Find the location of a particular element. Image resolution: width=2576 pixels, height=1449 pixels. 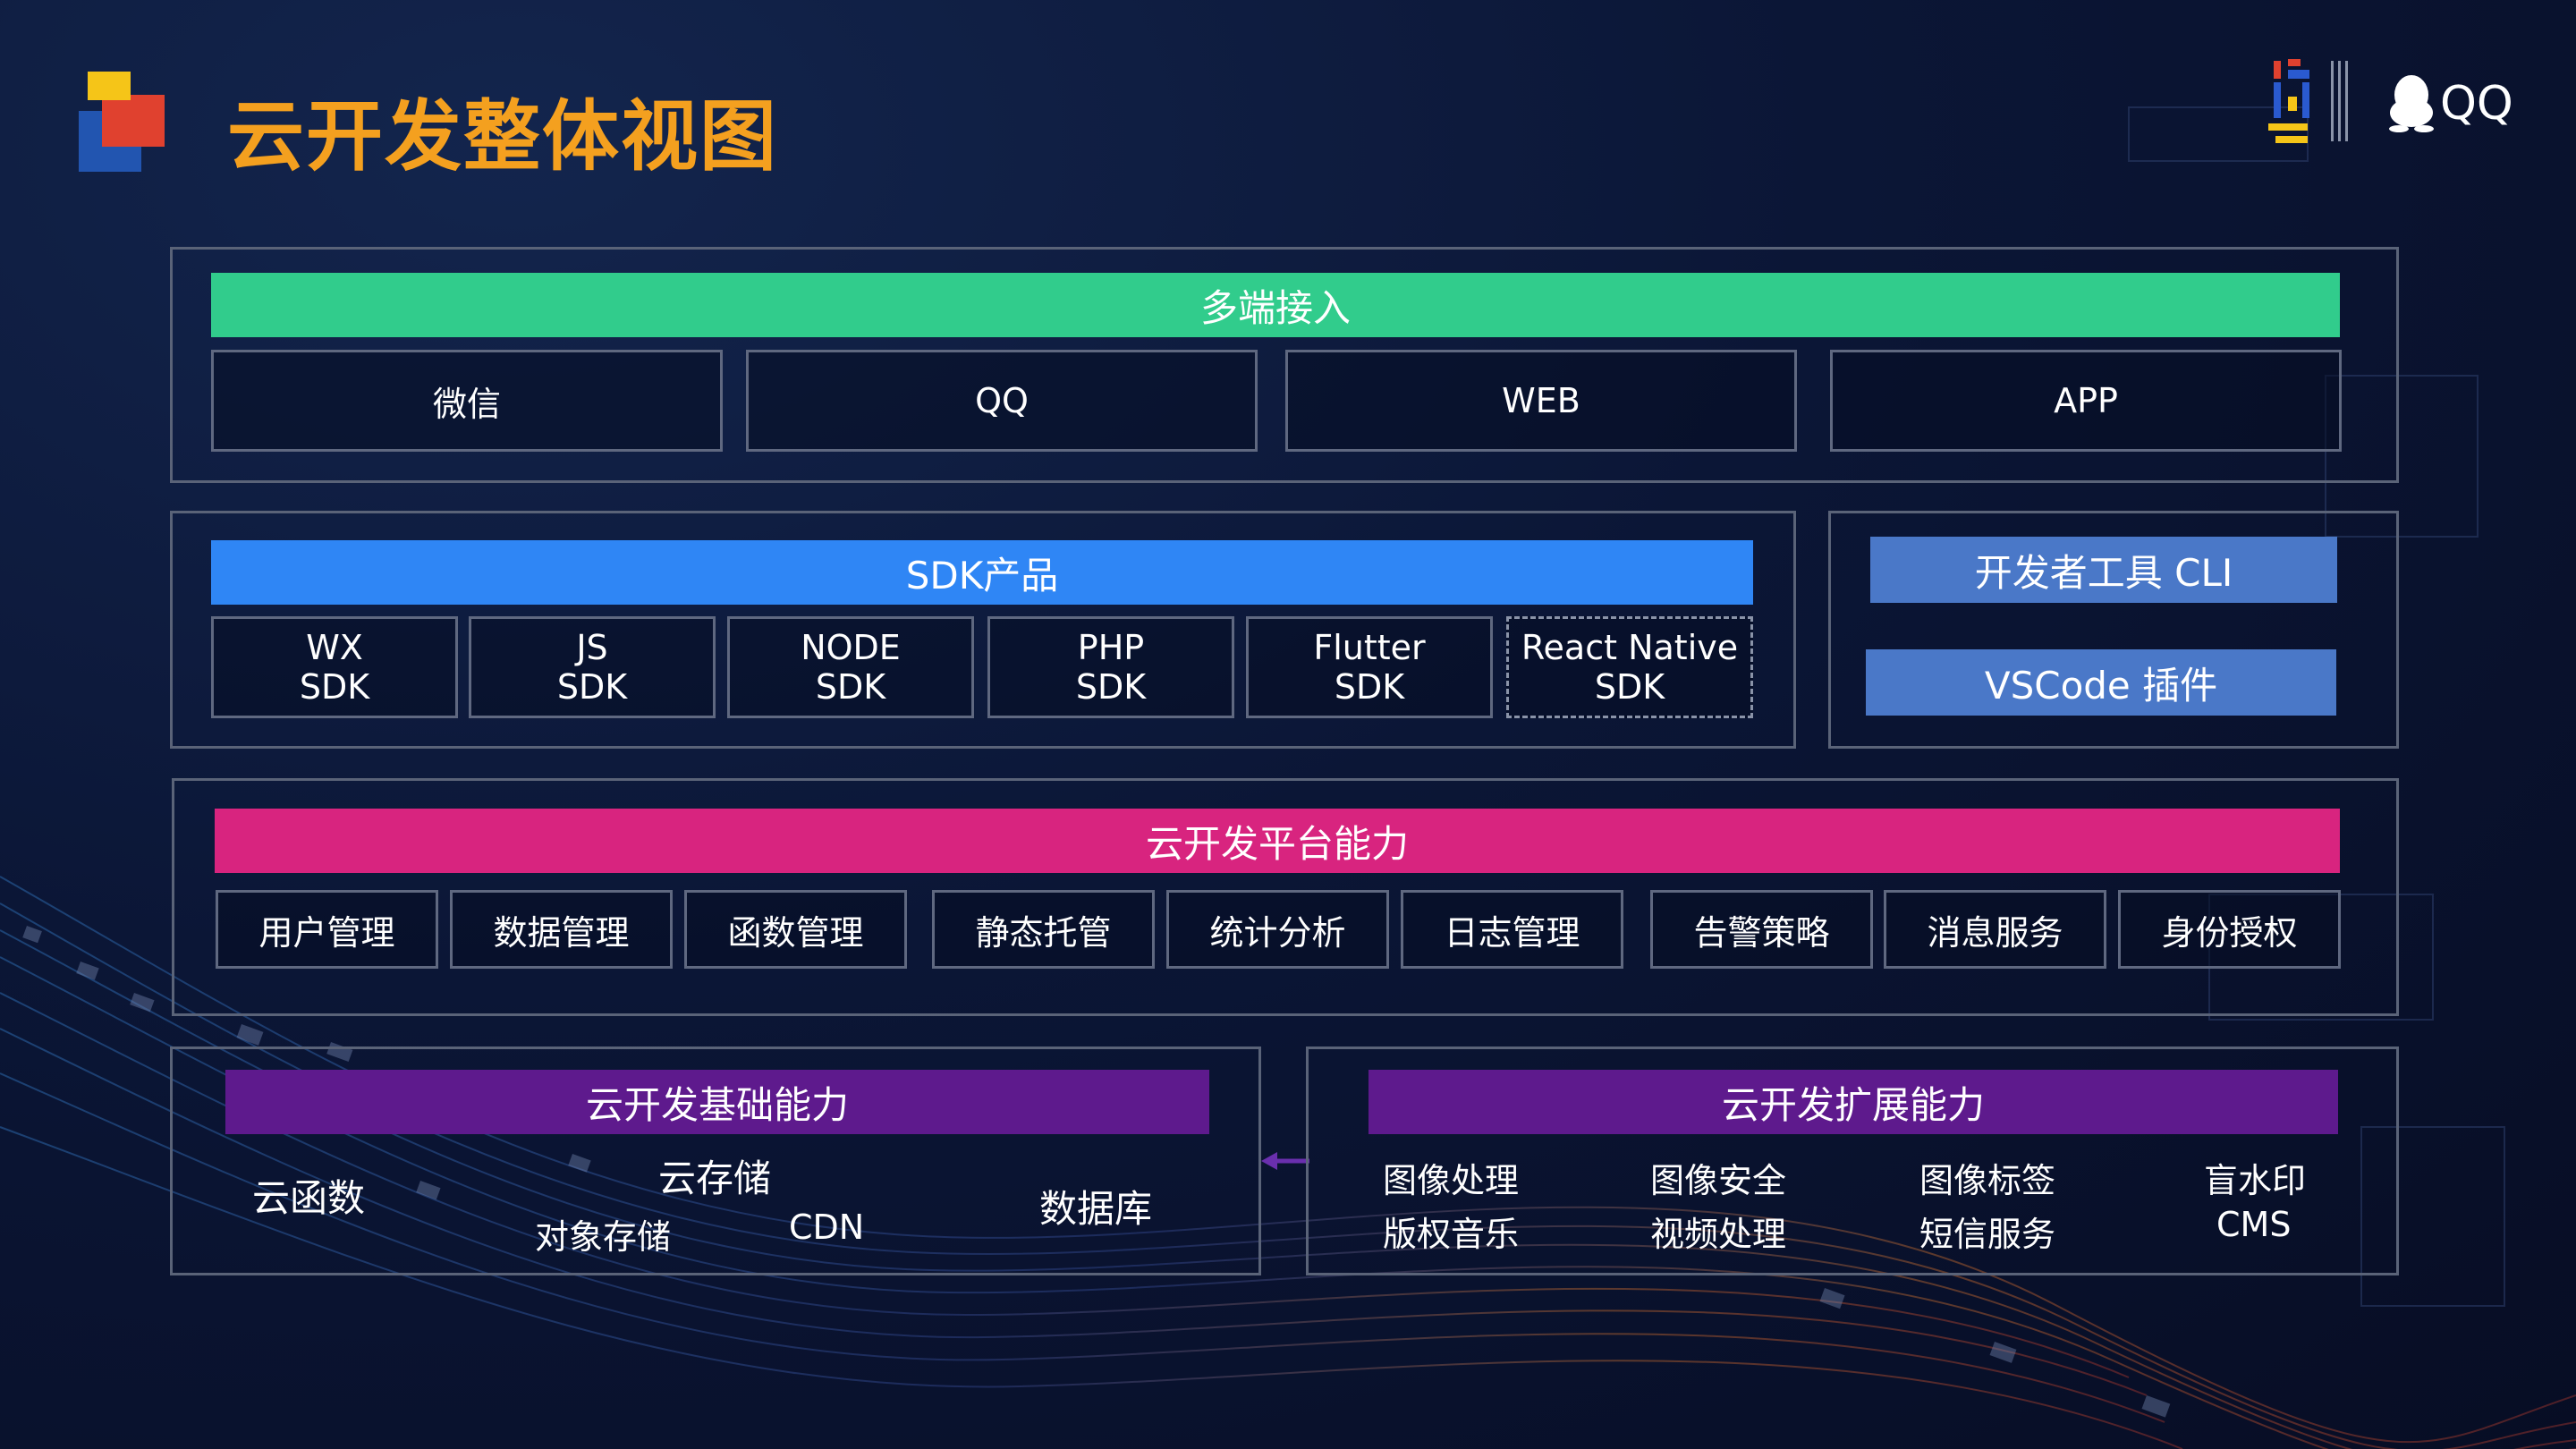

basic-header-bar: 云开发基础能力 is located at coordinates (717, 1102).